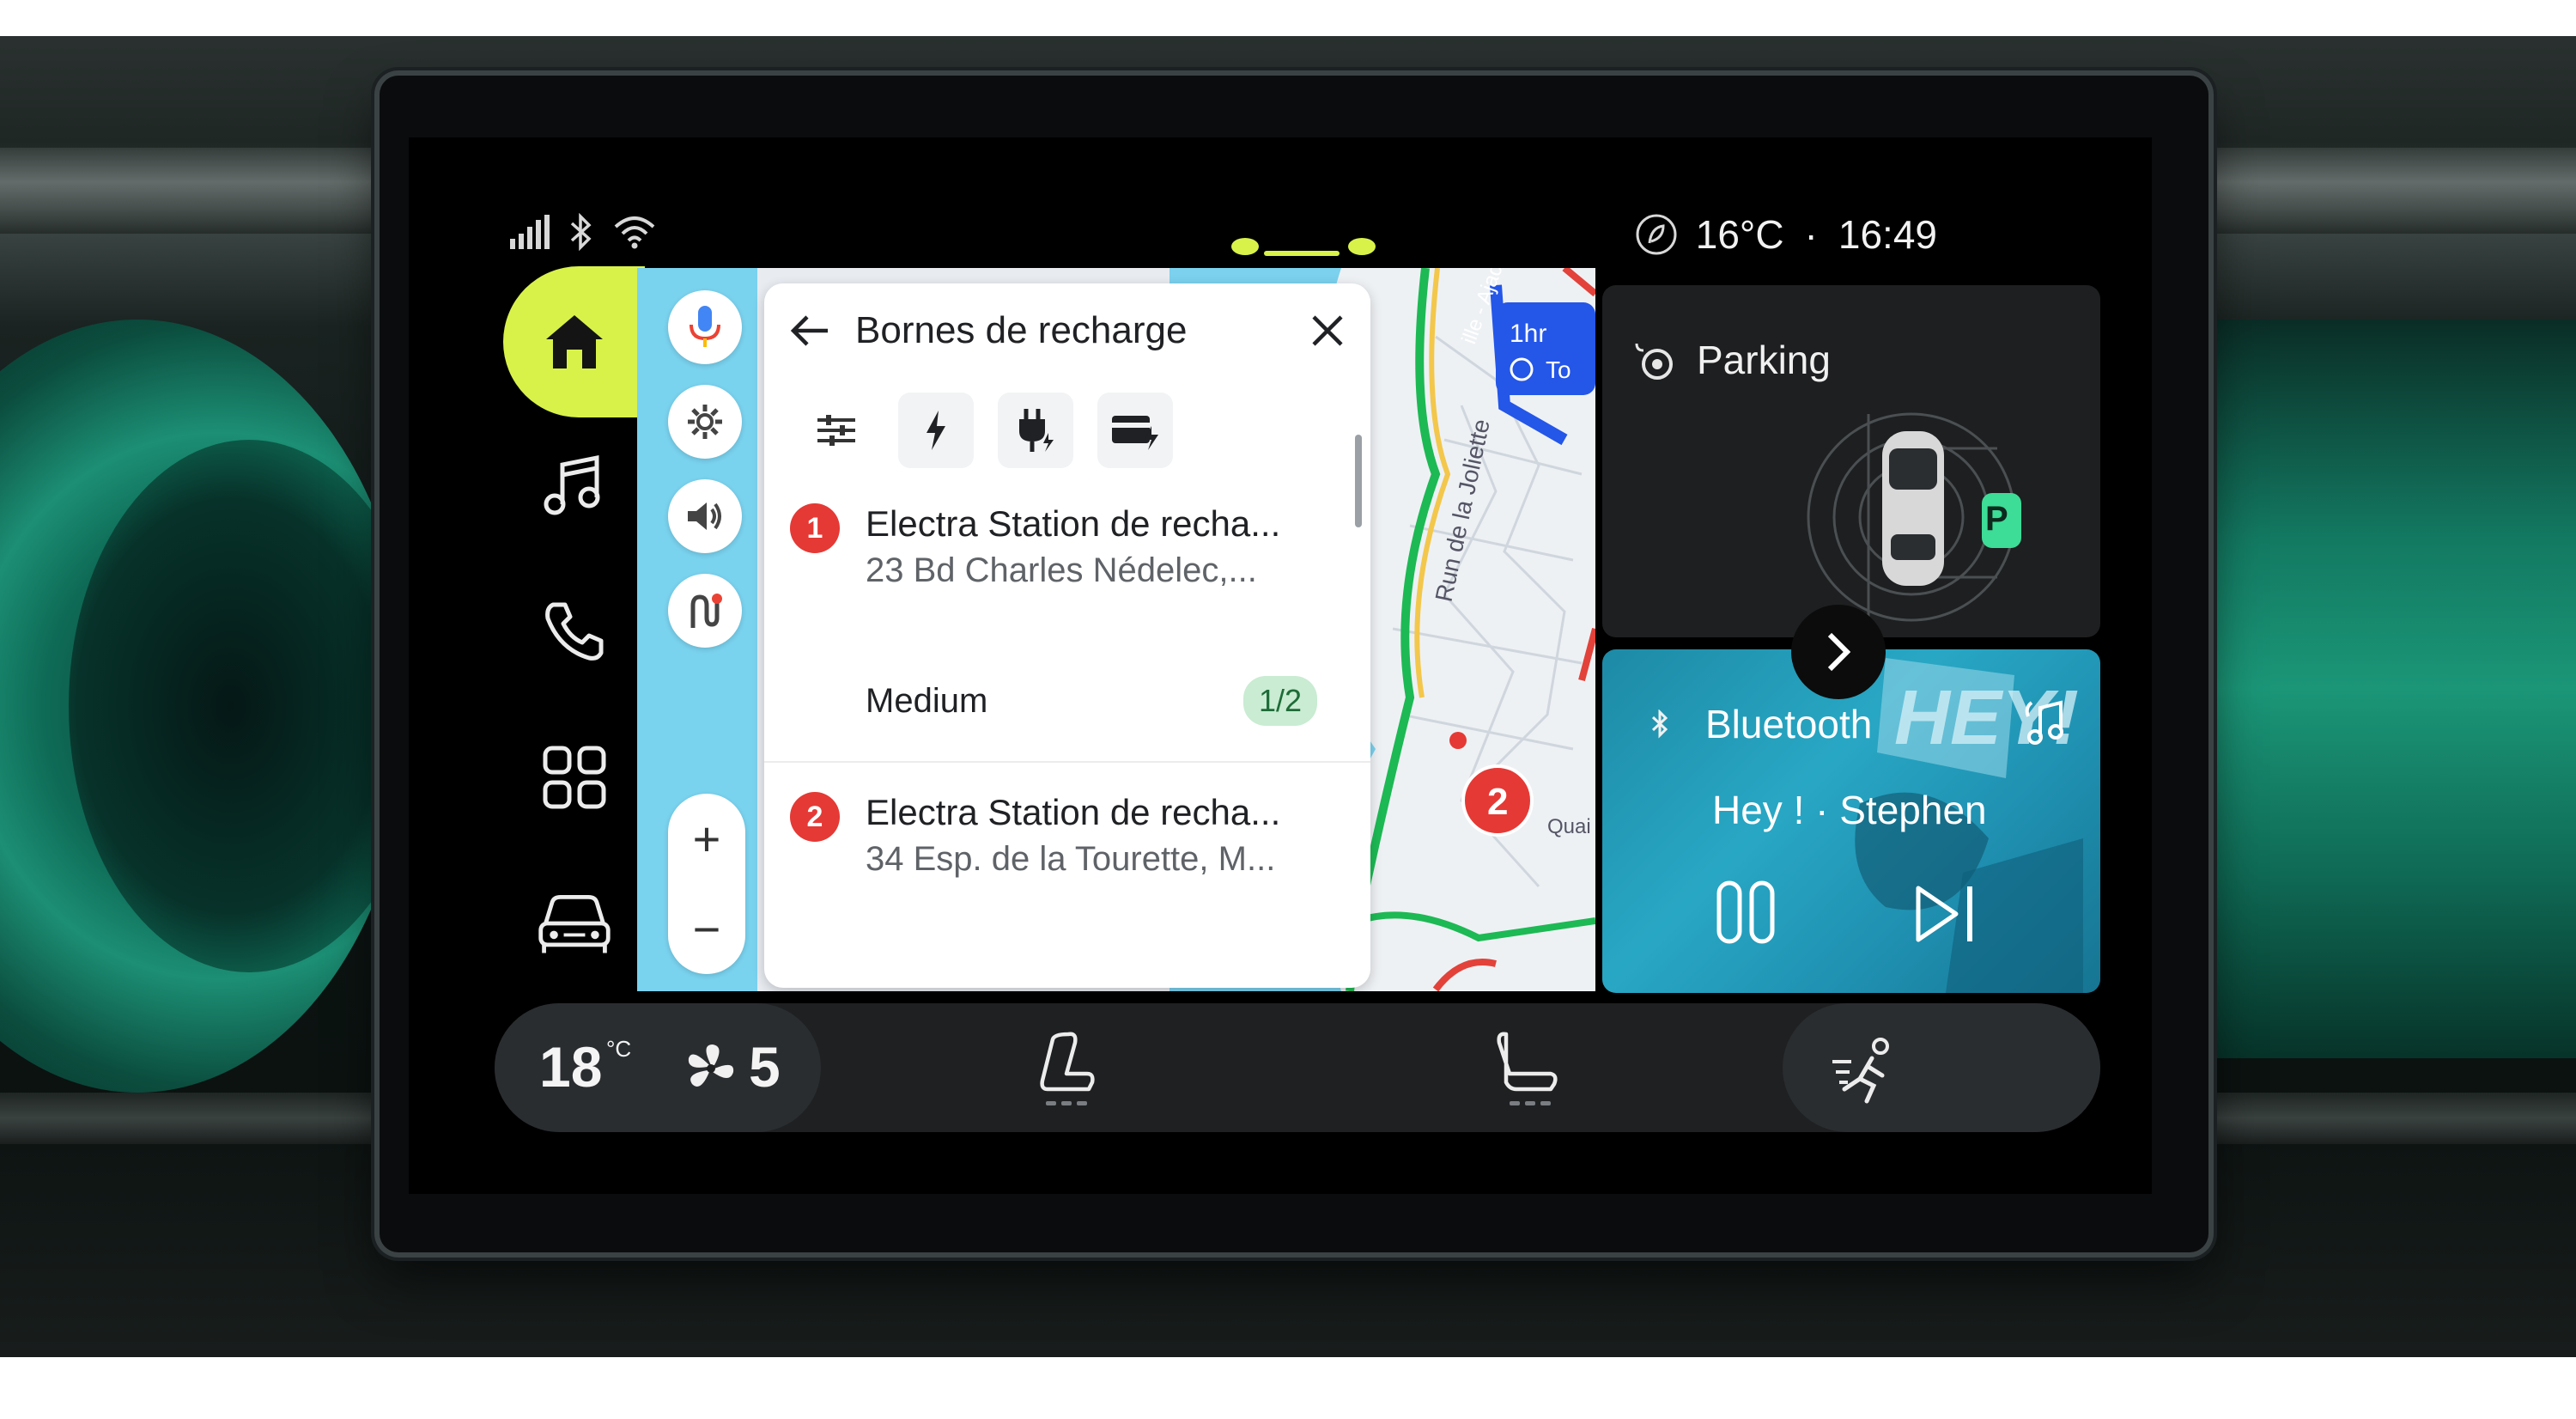 This screenshot has height=1419, width=2576. I want to click on volume-button, so click(705, 516).